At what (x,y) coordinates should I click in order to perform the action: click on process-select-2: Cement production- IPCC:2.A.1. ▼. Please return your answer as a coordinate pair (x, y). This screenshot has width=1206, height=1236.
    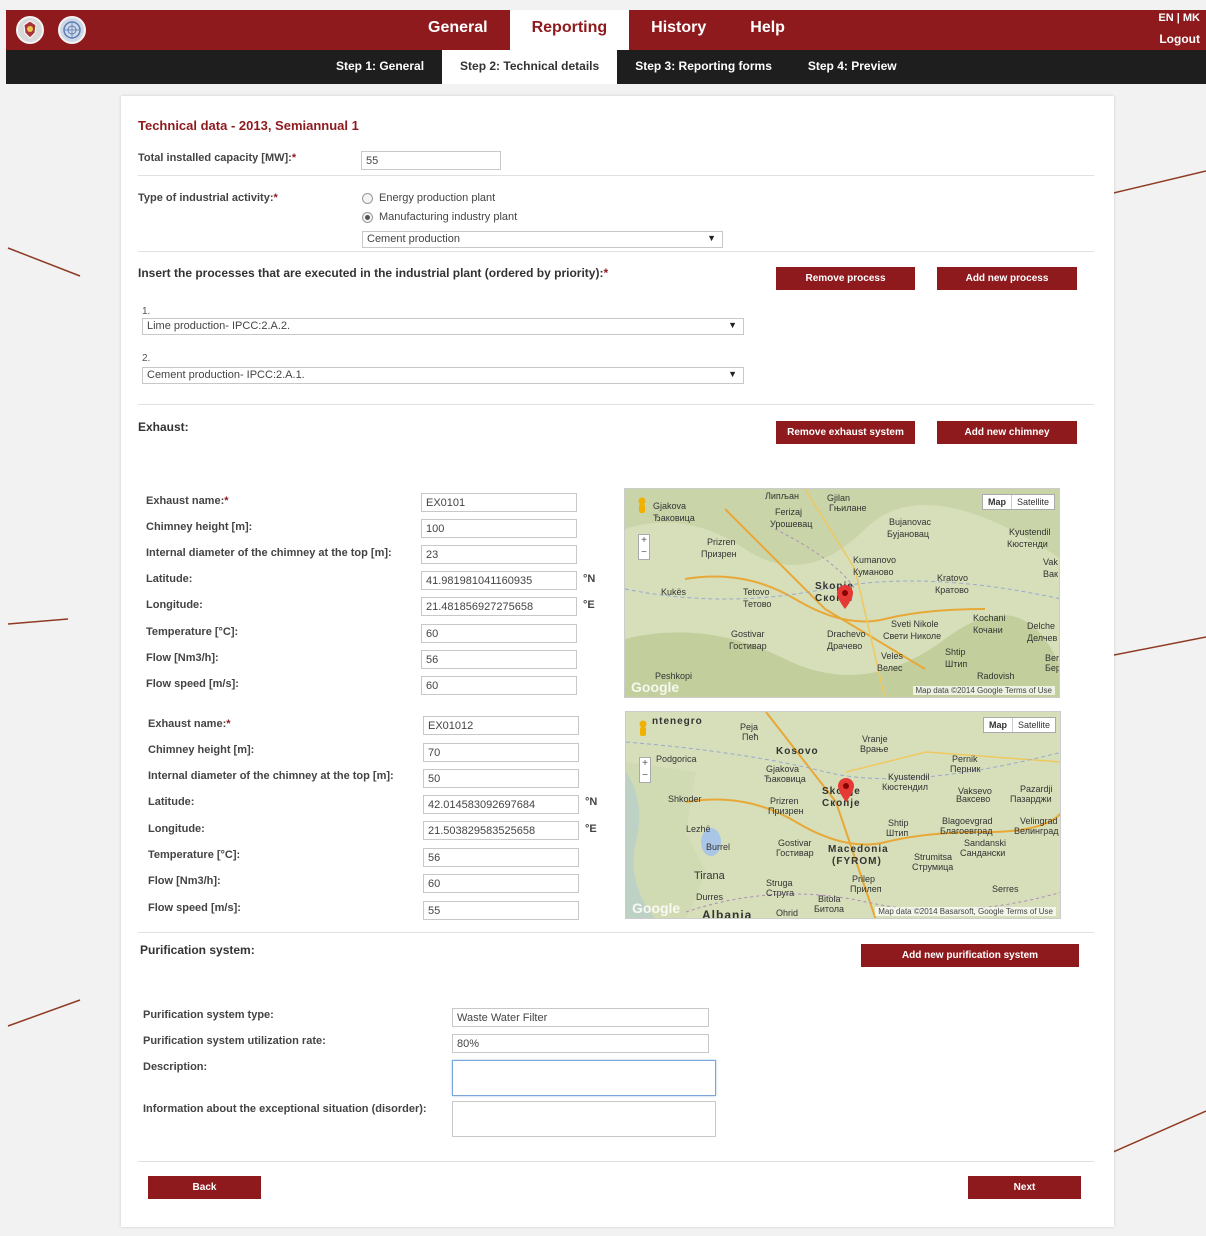
    Looking at the image, I should click on (443, 375).